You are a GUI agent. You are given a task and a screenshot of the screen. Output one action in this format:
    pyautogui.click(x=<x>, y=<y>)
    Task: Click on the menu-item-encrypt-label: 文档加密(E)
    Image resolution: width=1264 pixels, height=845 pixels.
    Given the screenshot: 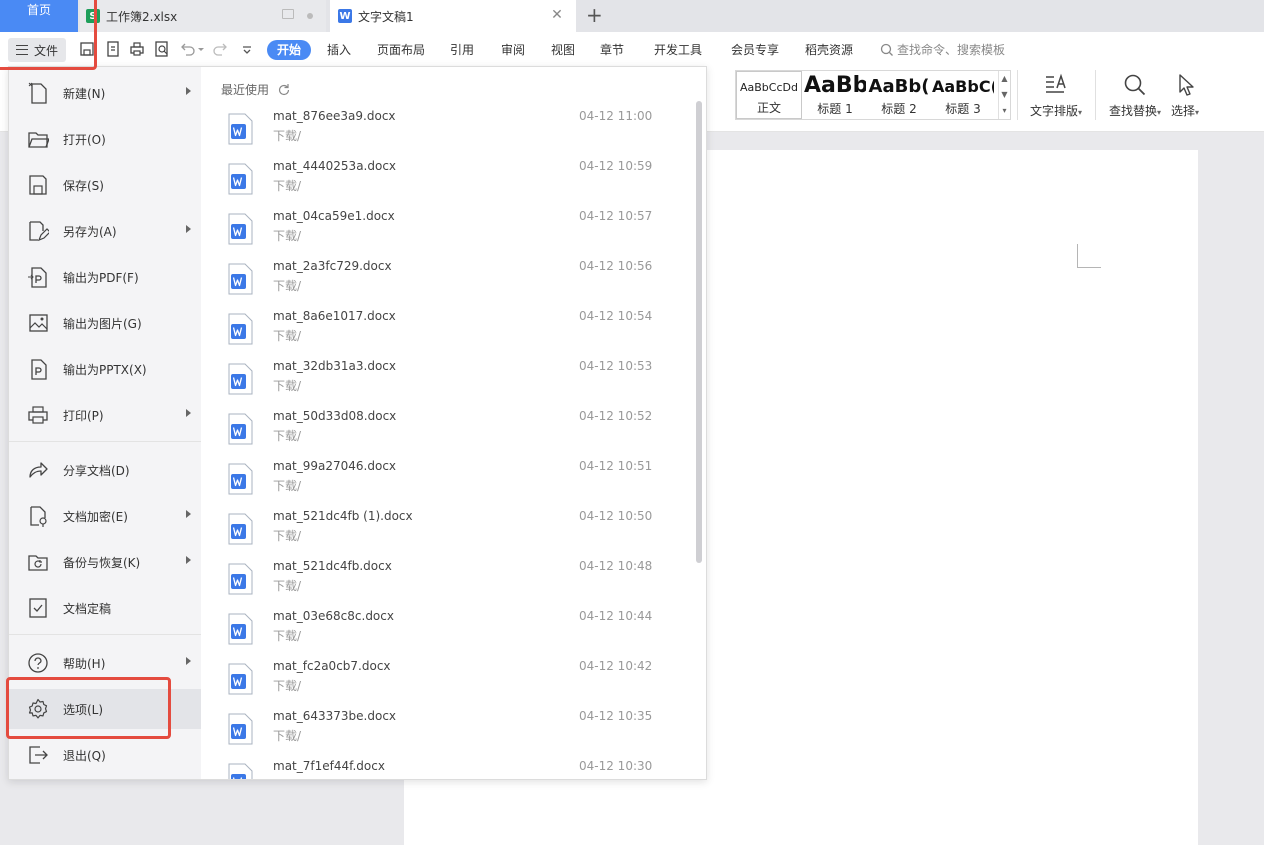 What is the action you would take?
    pyautogui.click(x=95, y=516)
    